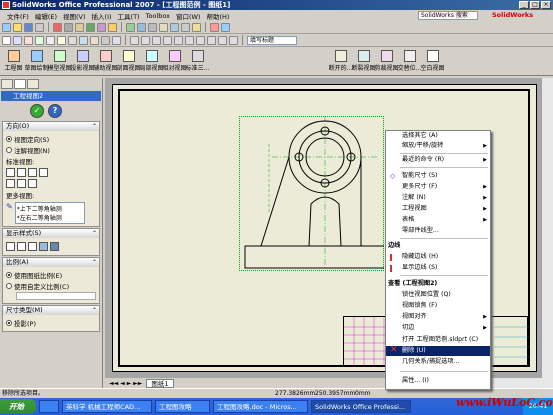 This screenshot has height=415, width=553. I want to click on minimize-button: _, so click(524, 5).